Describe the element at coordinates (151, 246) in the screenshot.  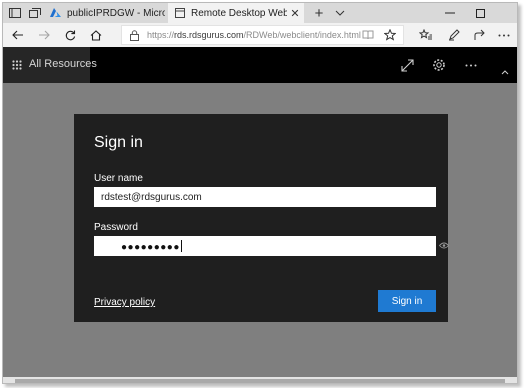
I see `password-mask: ●●●●●●●●●` at that location.